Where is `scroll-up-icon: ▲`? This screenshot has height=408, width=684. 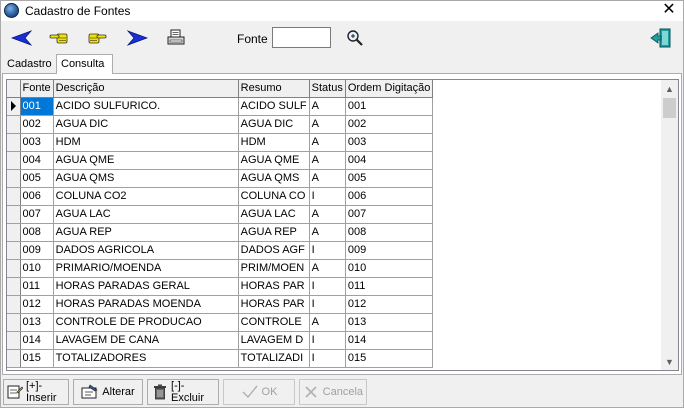 scroll-up-icon: ▲ is located at coordinates (669, 88).